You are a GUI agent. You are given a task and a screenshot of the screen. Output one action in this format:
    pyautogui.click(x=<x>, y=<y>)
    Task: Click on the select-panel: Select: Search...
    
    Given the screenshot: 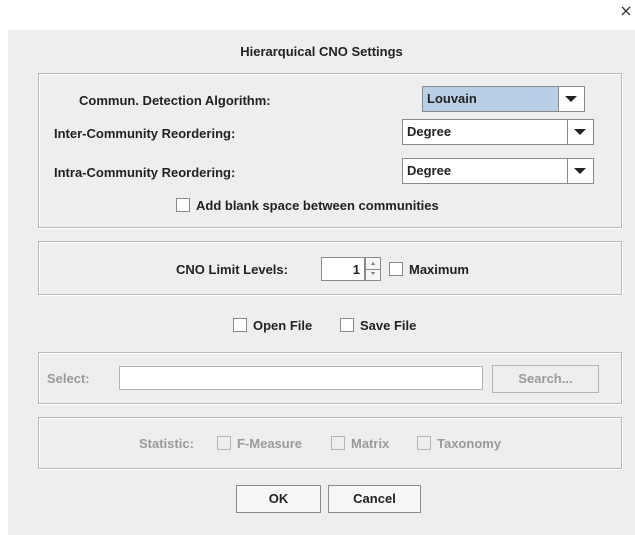 What is the action you would take?
    pyautogui.click(x=330, y=378)
    